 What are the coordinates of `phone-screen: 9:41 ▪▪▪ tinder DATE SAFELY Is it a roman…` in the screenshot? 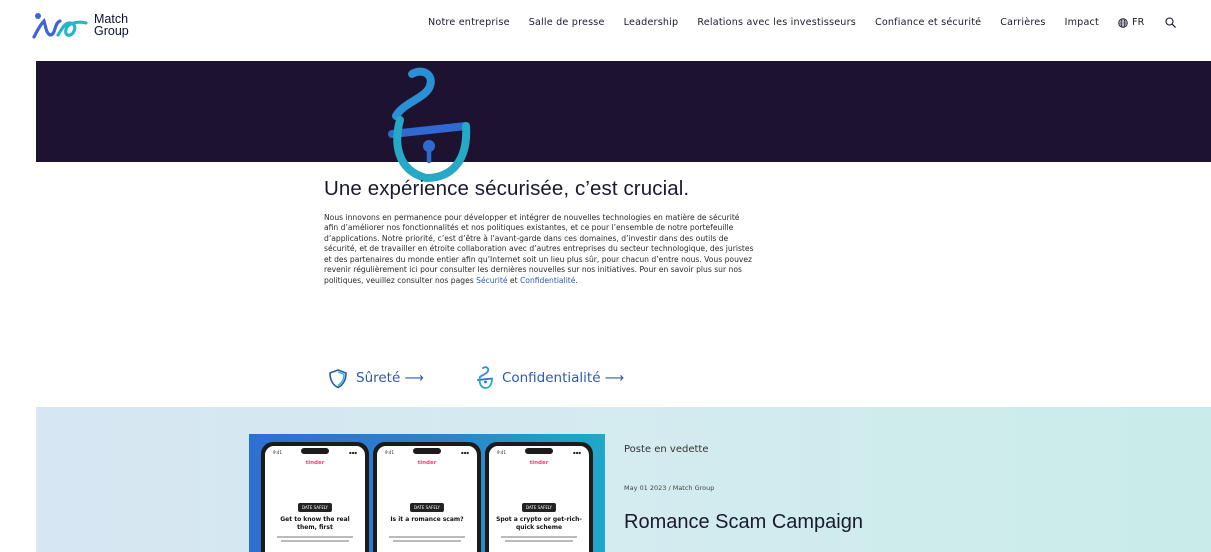 It's located at (427, 499).